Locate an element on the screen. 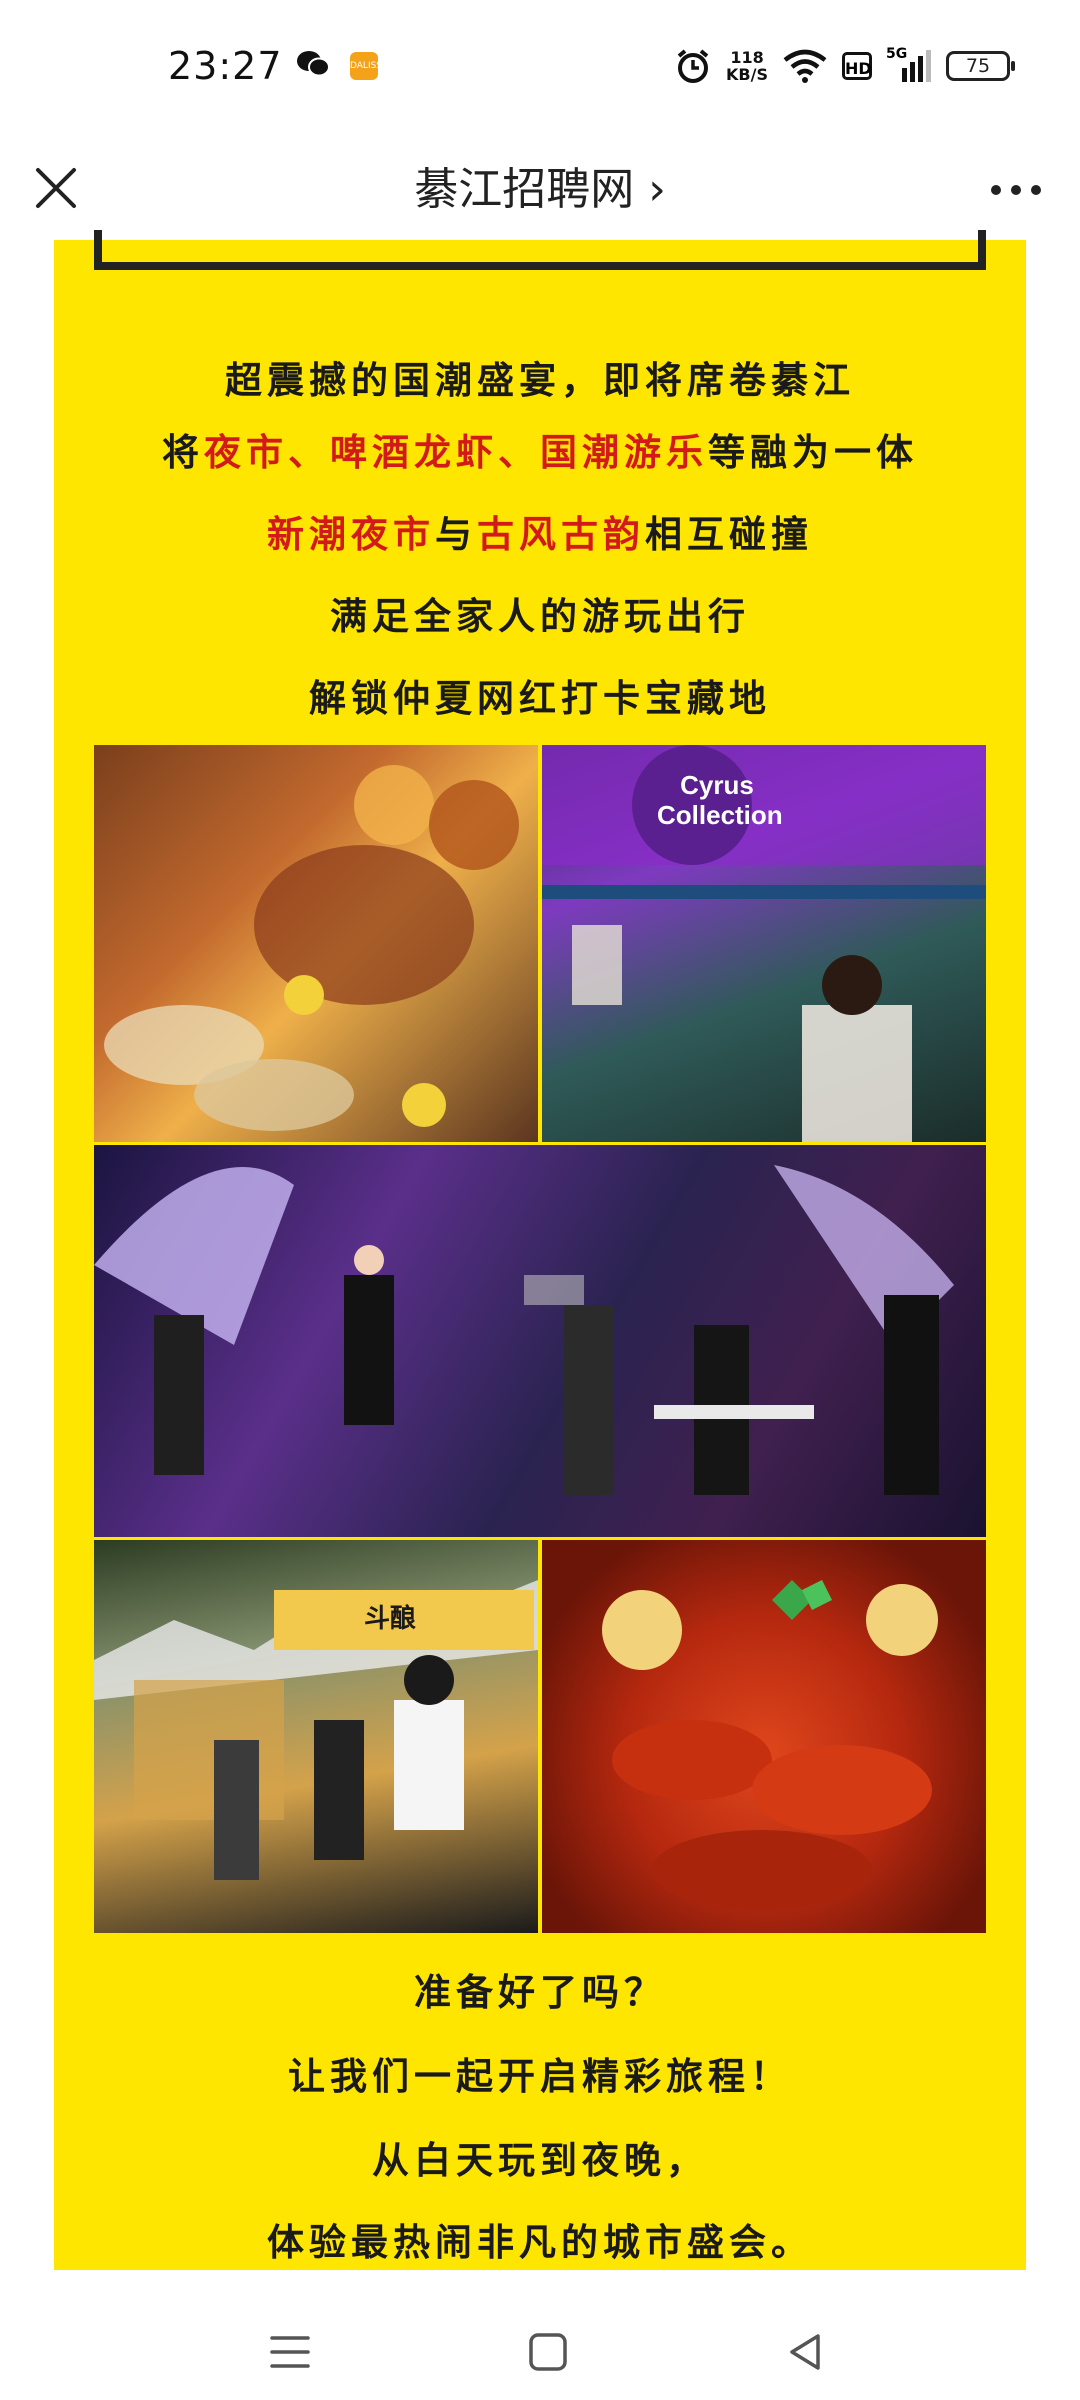 The width and height of the screenshot is (1080, 2400). line2-text-a: 将 is located at coordinates (183, 452).